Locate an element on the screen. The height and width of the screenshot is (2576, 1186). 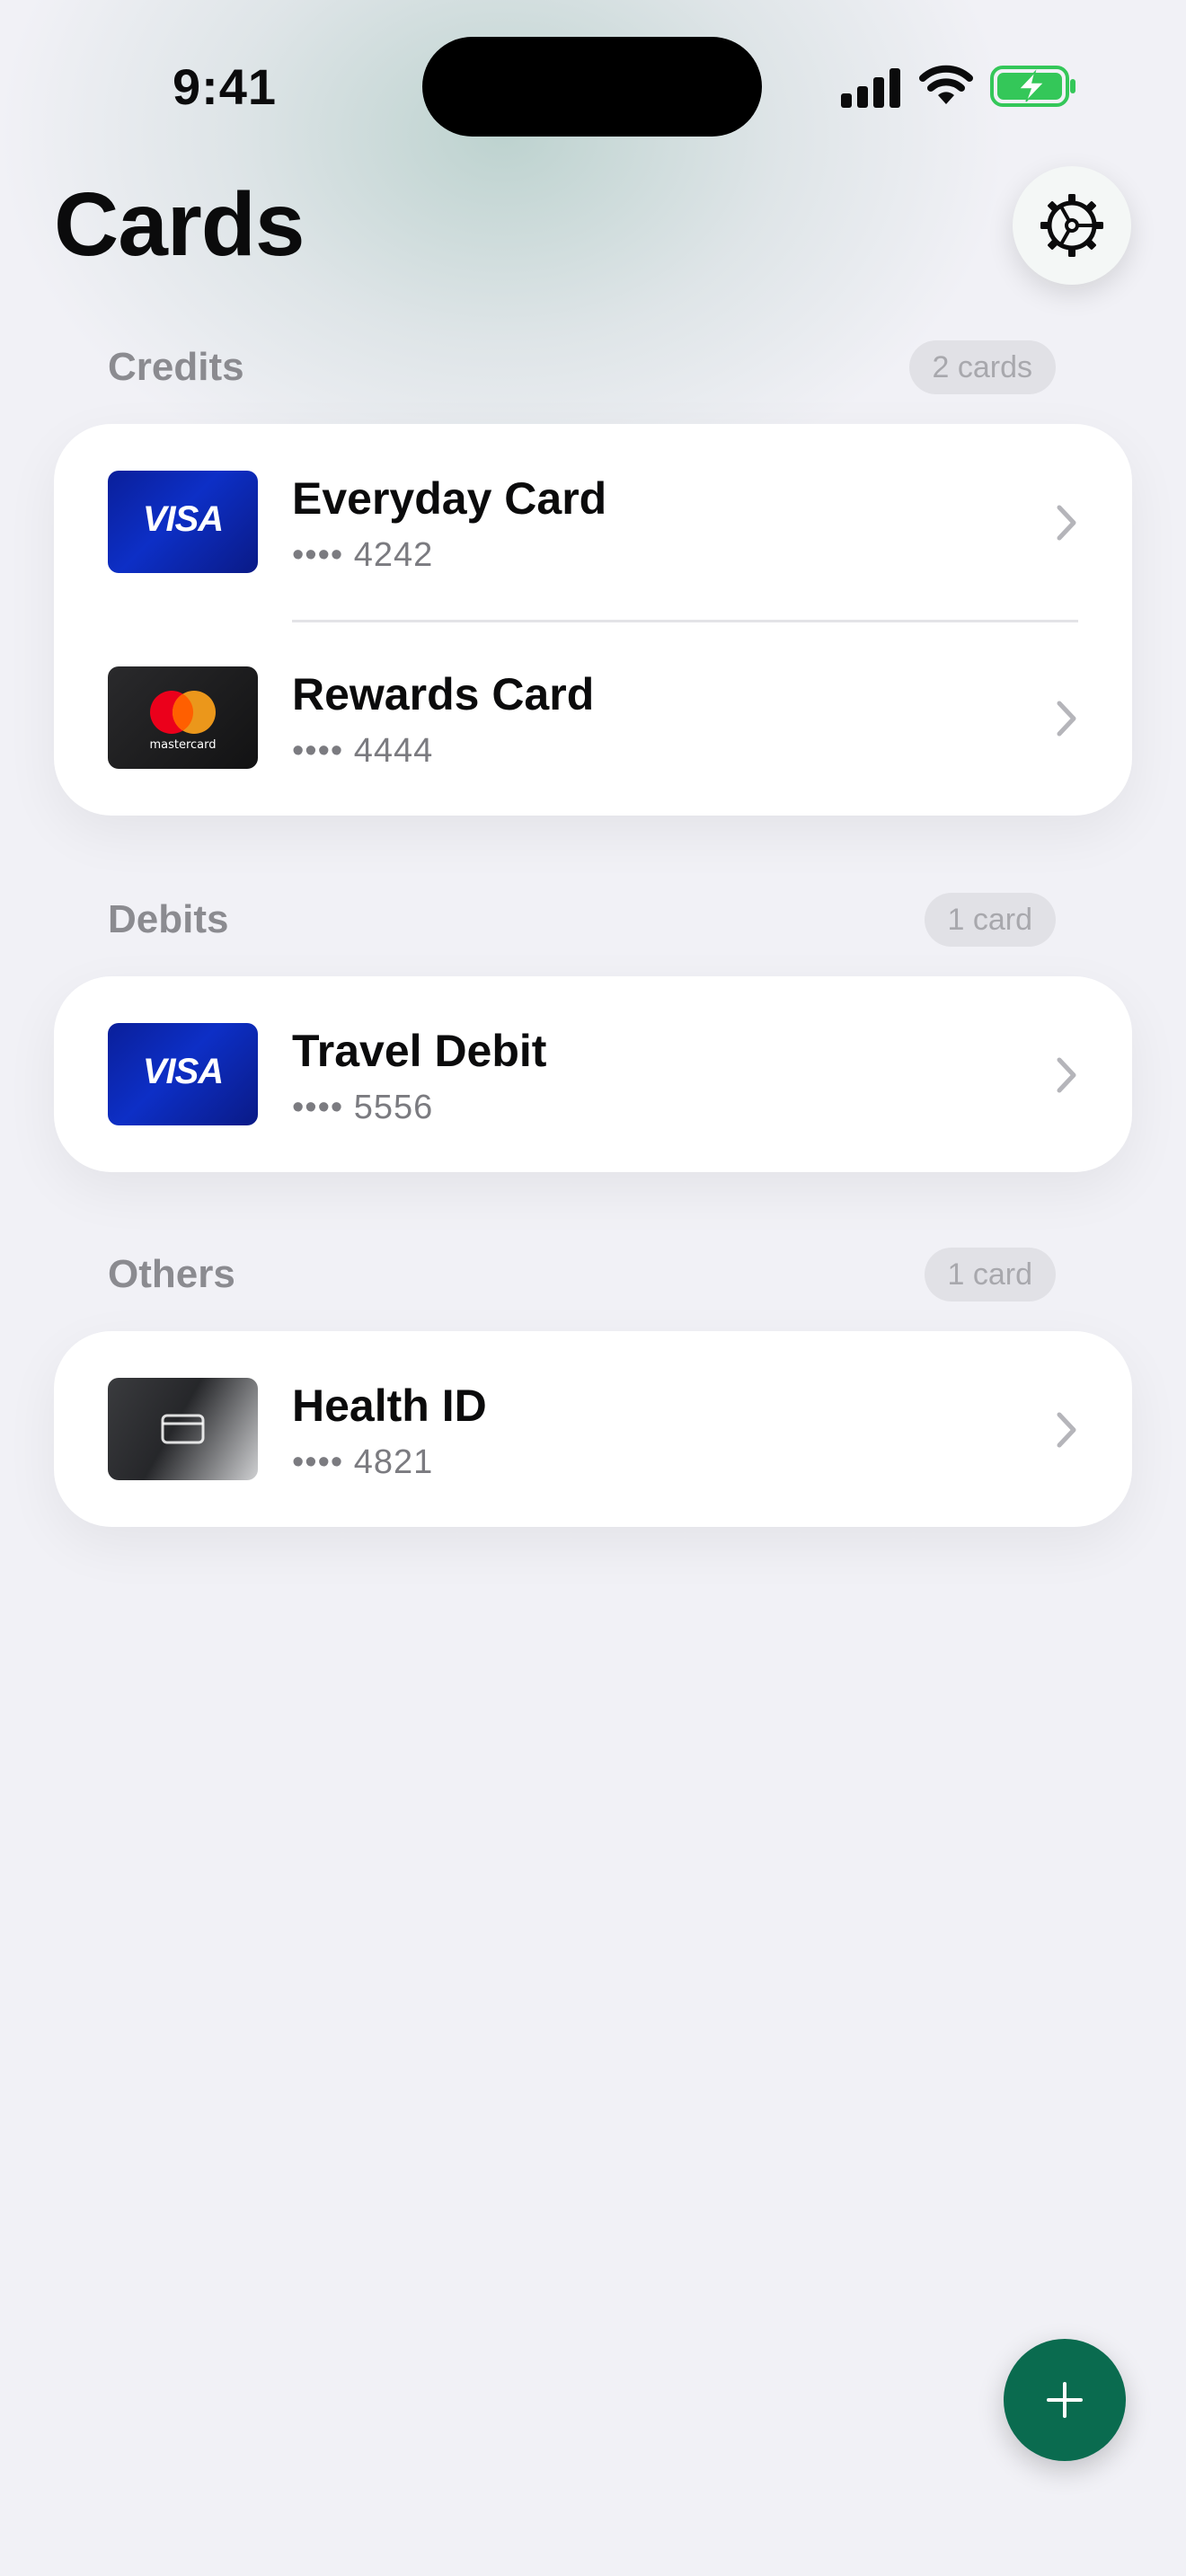
settings-button is located at coordinates (1072, 225).